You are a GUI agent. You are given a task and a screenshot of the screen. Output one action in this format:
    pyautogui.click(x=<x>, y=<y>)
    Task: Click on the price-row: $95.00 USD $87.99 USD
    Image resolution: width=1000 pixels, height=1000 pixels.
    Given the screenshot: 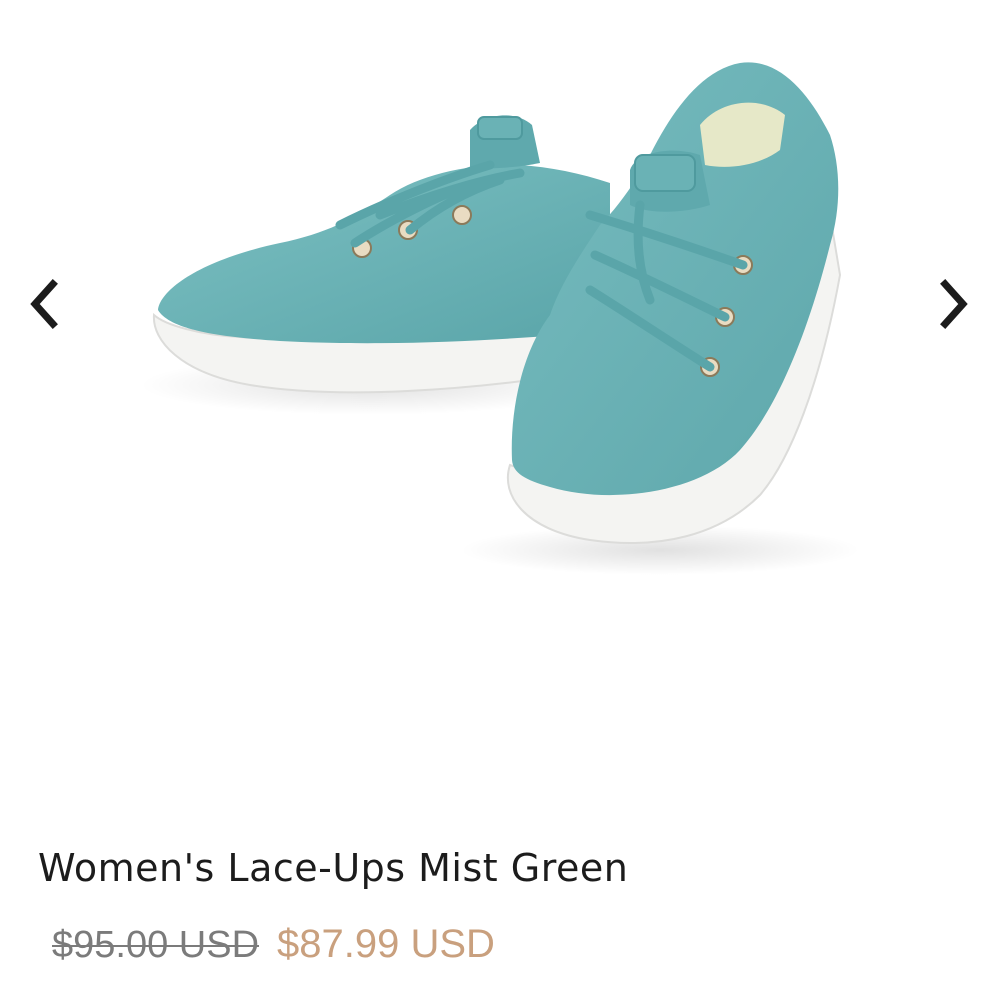 What is the action you would take?
    pyautogui.click(x=273, y=944)
    